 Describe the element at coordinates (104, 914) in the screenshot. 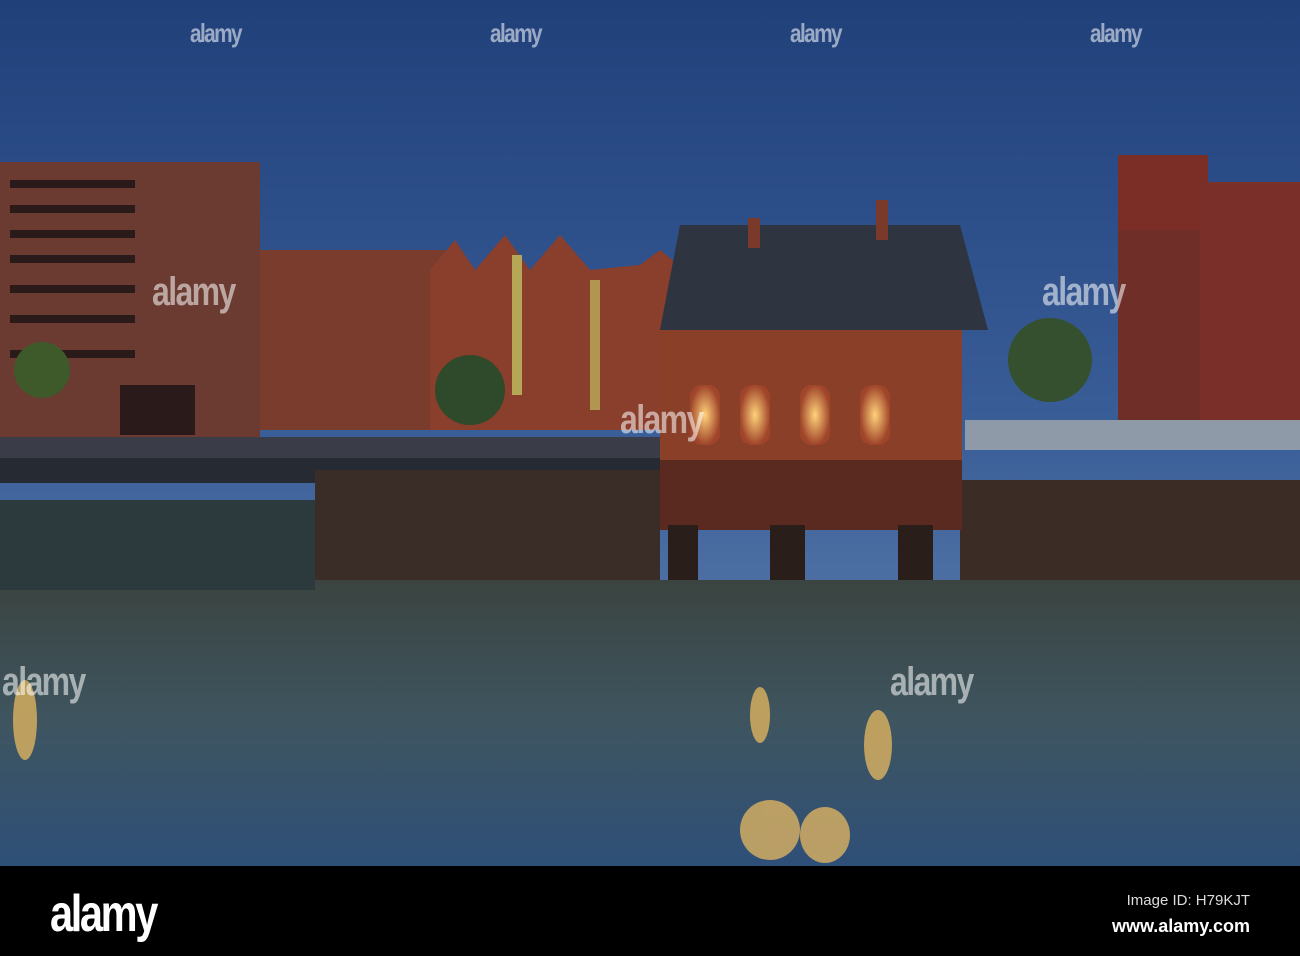

I see `alamy-logo: alamy` at that location.